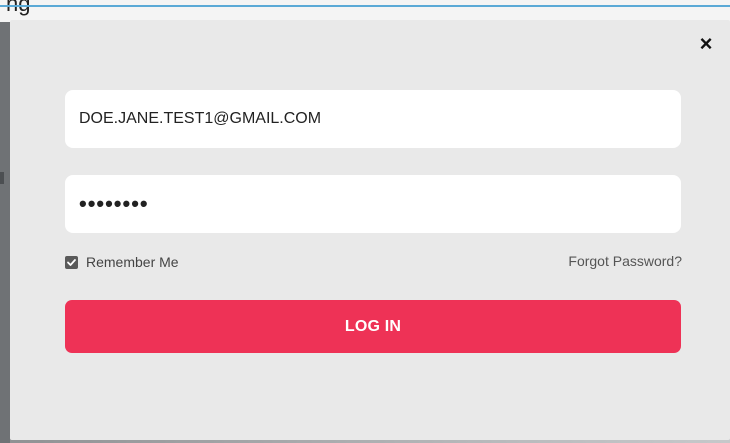 Image resolution: width=730 pixels, height=443 pixels. I want to click on background-heading: ng, so click(18, 8).